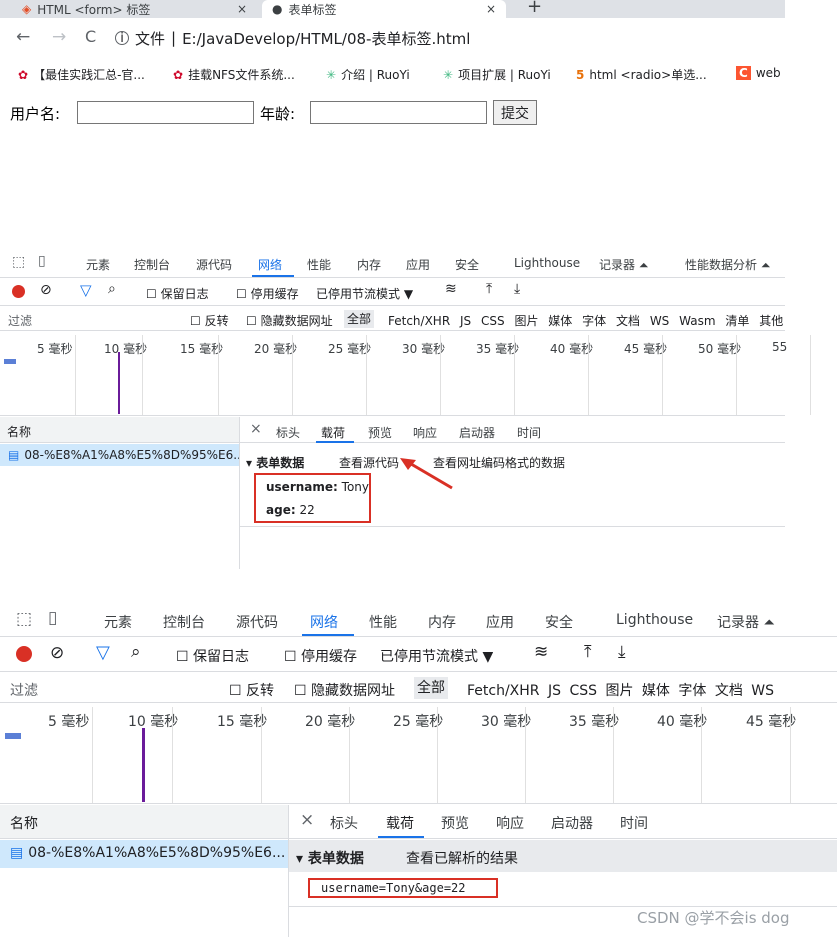  Describe the element at coordinates (331, 74) in the screenshot. I see `leaf-icon: ✳` at that location.